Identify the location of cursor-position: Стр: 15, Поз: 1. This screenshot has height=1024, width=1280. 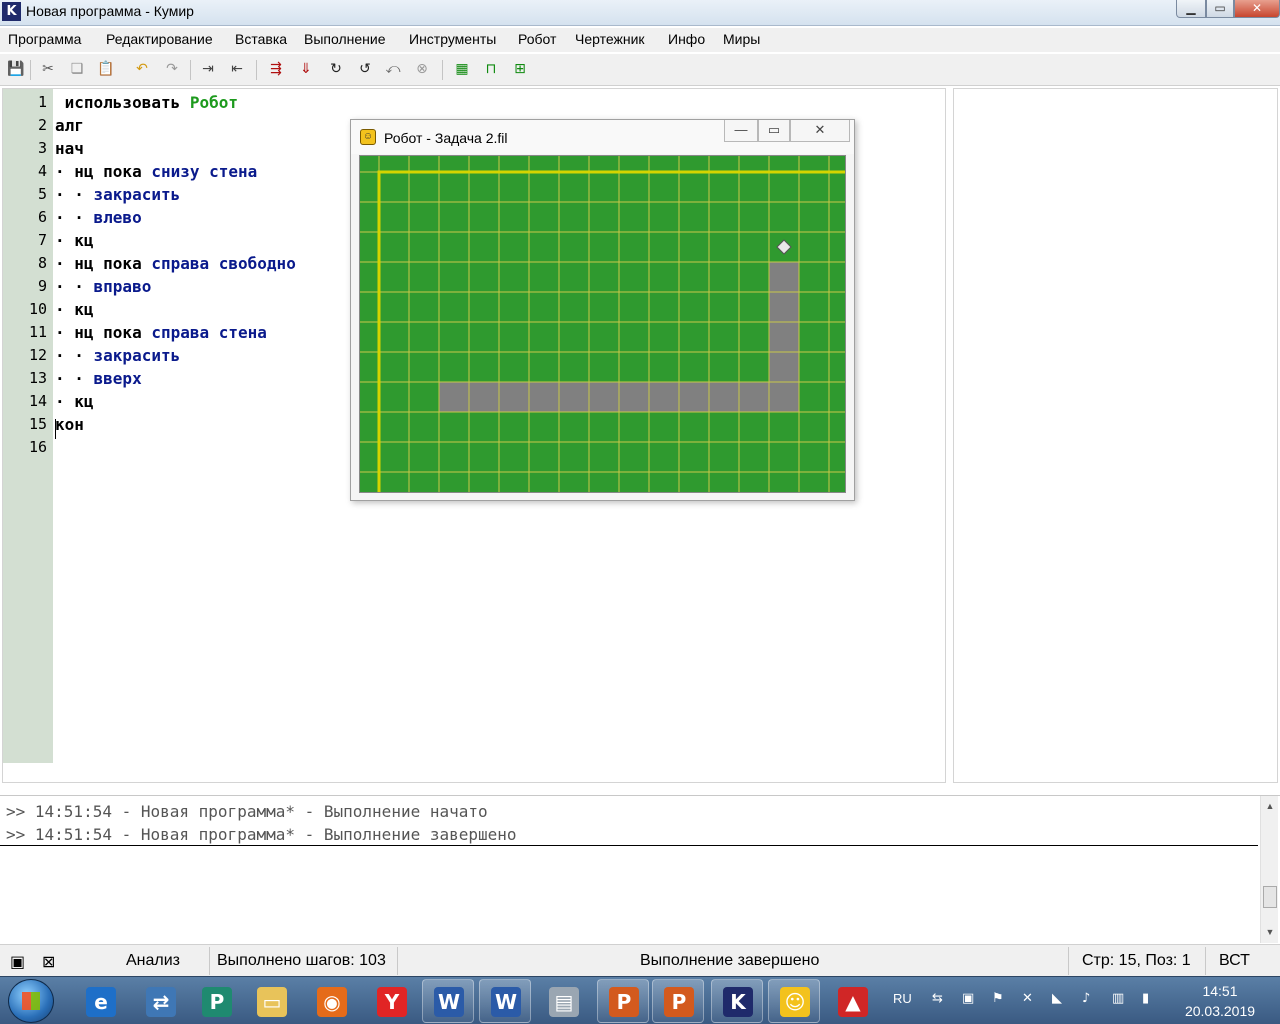
(1136, 960).